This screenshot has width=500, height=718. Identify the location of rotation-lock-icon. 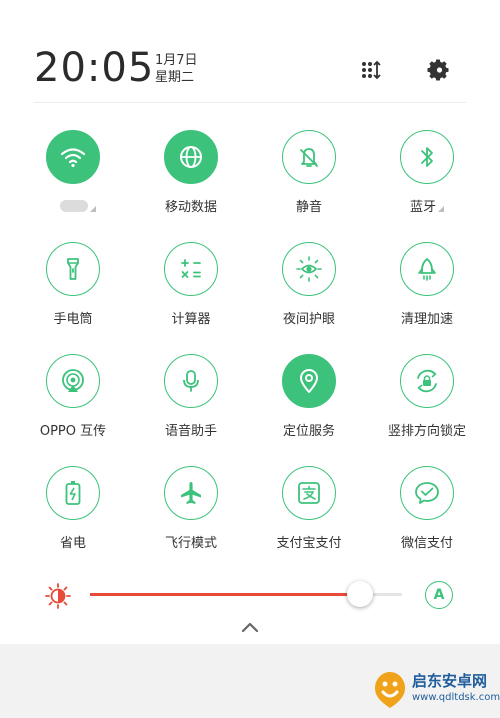
(427, 381).